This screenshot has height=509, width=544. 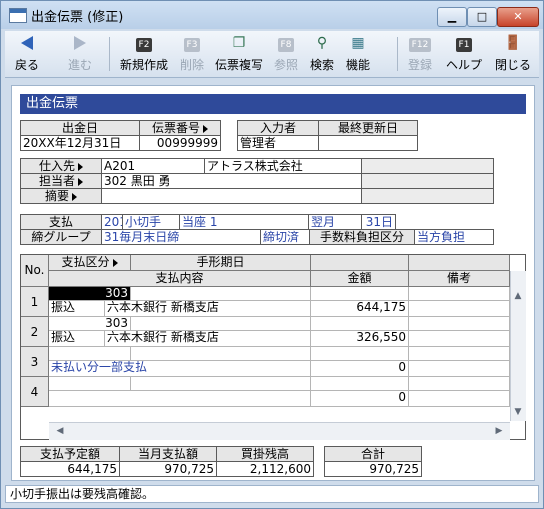 I want to click on arrow-right-icon, so click(x=80, y=43).